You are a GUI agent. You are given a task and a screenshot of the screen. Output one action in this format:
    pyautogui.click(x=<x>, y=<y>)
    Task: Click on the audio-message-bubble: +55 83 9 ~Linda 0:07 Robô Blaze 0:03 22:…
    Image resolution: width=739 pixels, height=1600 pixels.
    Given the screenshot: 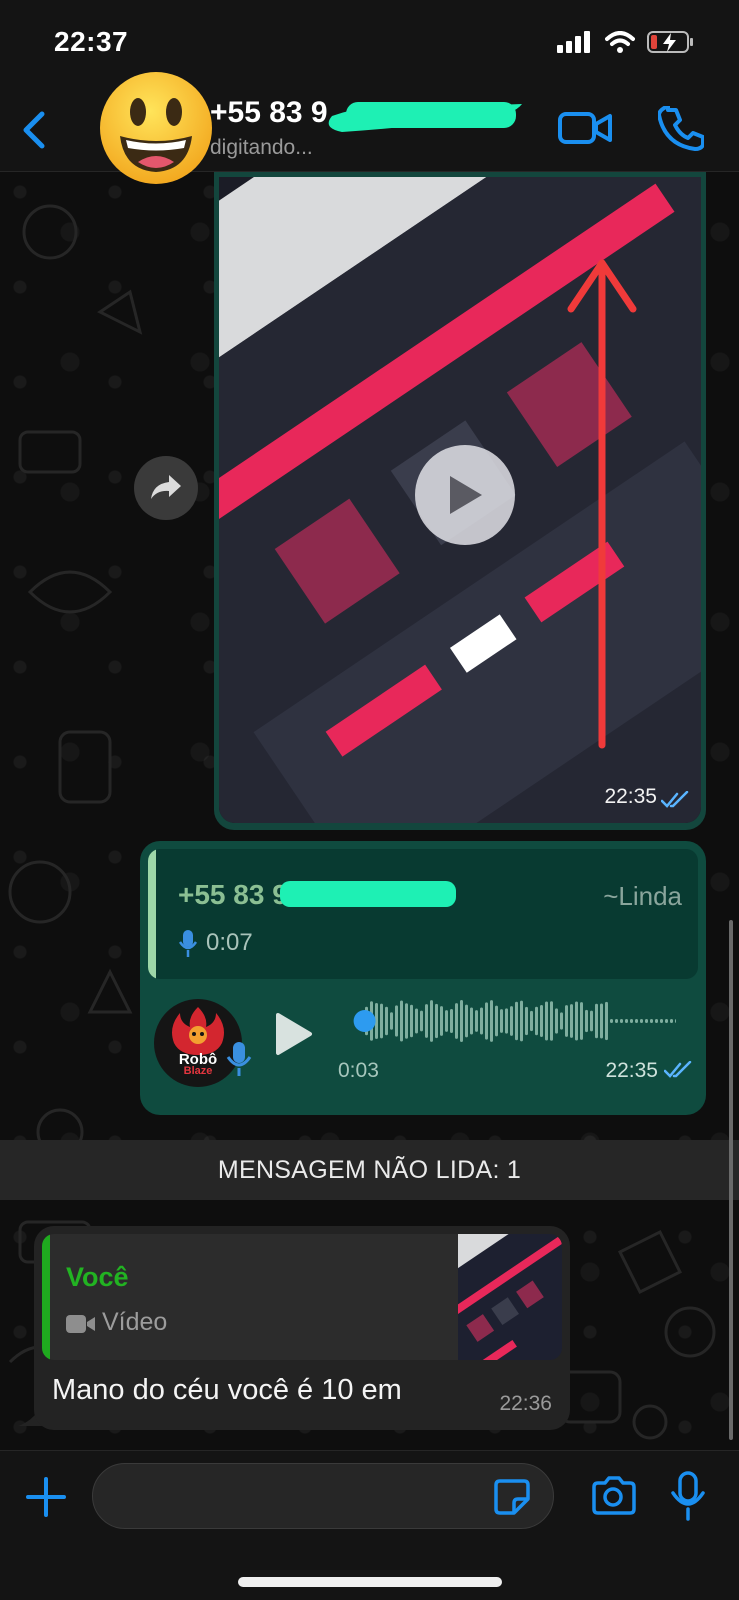 What is the action you would take?
    pyautogui.click(x=423, y=978)
    